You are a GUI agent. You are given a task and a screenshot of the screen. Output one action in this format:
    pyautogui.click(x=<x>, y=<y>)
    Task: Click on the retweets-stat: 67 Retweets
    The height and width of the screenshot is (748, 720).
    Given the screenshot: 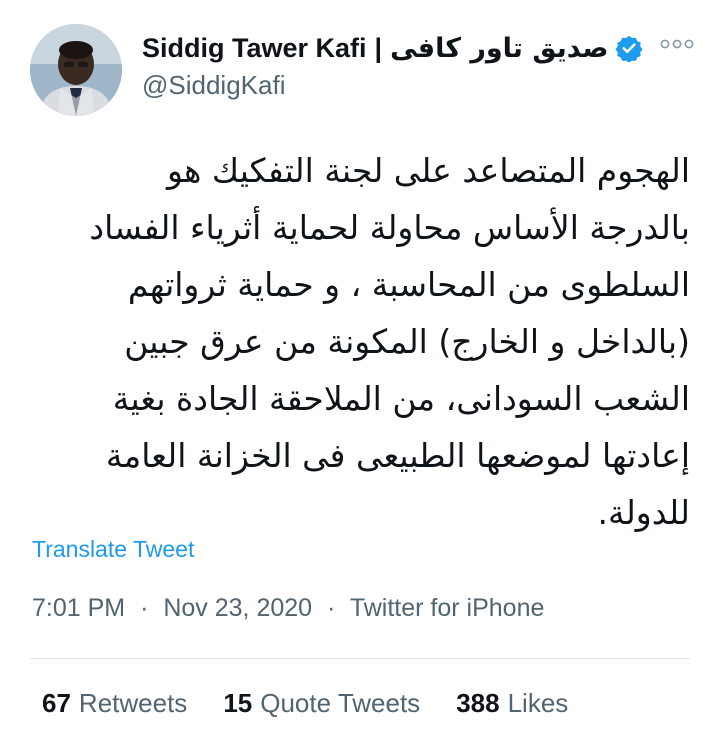 What is the action you would take?
    pyautogui.click(x=114, y=703)
    